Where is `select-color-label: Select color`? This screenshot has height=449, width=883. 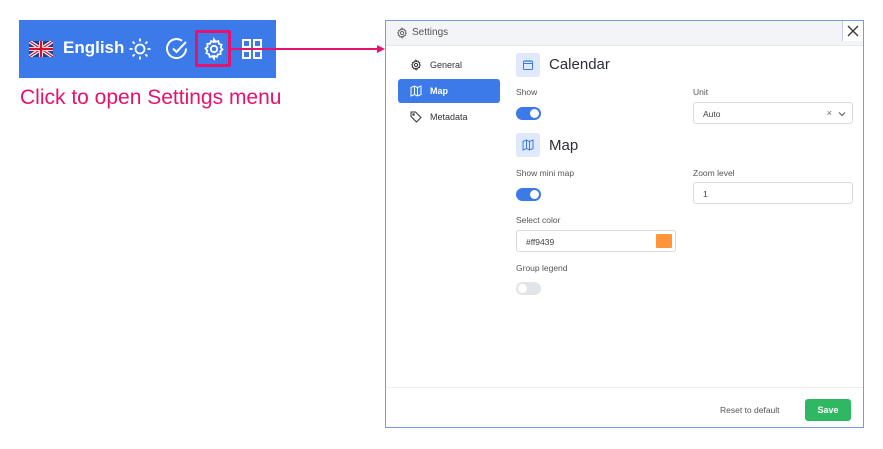
select-color-label: Select color is located at coordinates (538, 220).